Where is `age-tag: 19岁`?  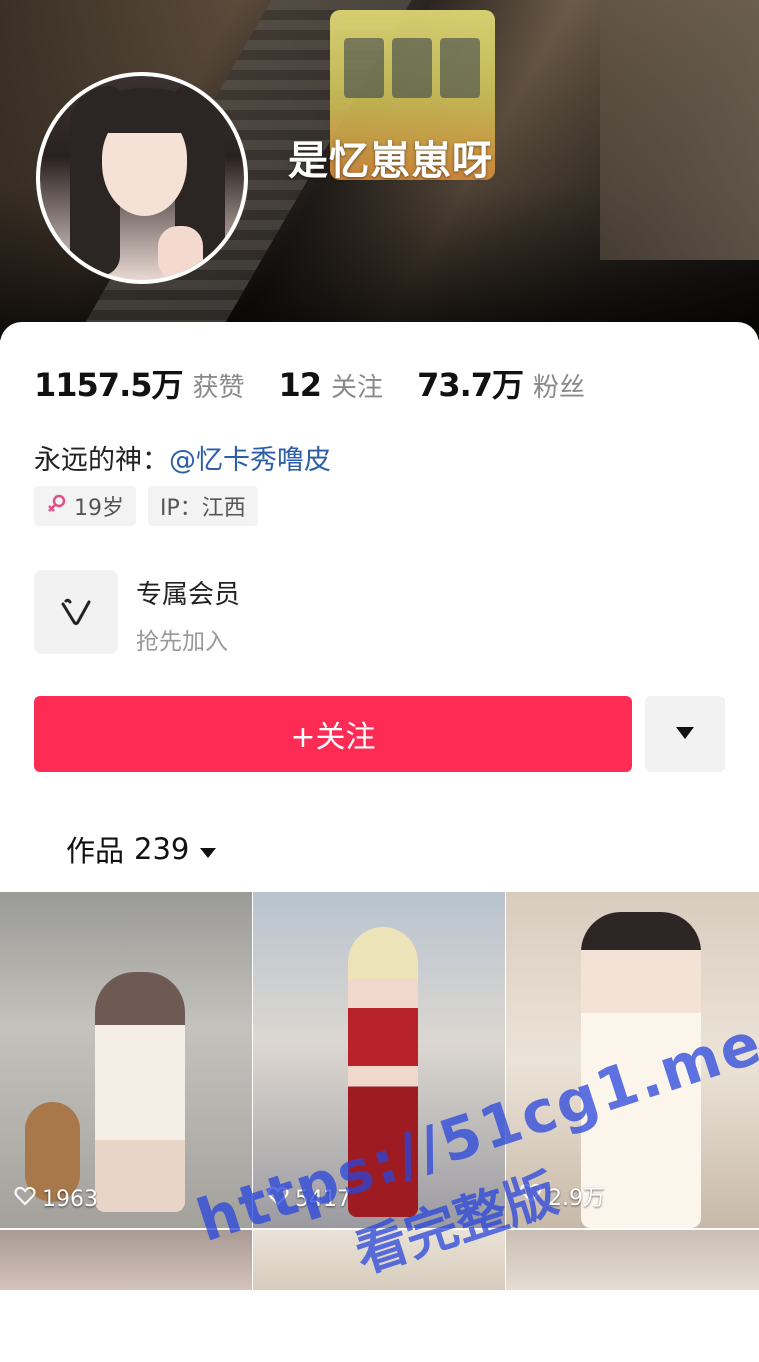
age-tag: 19岁 is located at coordinates (85, 506).